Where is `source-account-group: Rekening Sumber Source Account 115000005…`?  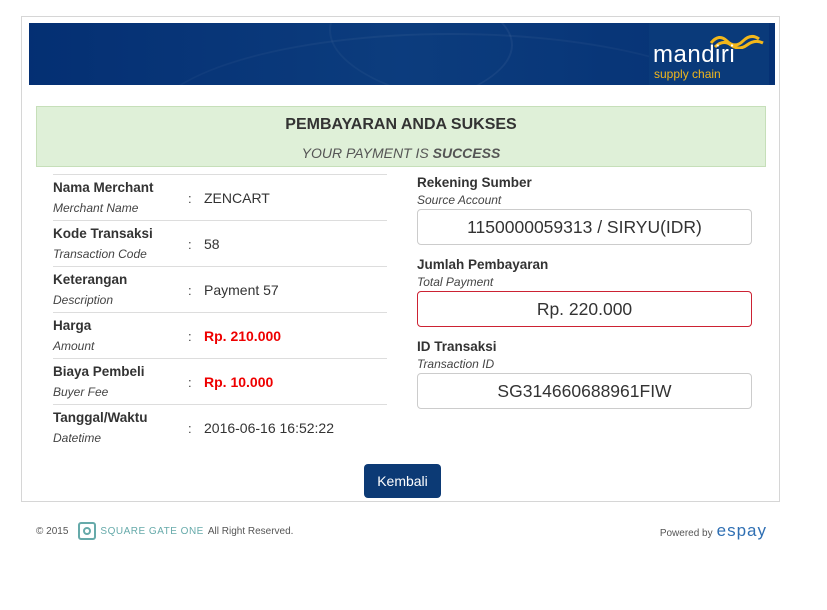 source-account-group: Rekening Sumber Source Account 115000005… is located at coordinates (584, 216).